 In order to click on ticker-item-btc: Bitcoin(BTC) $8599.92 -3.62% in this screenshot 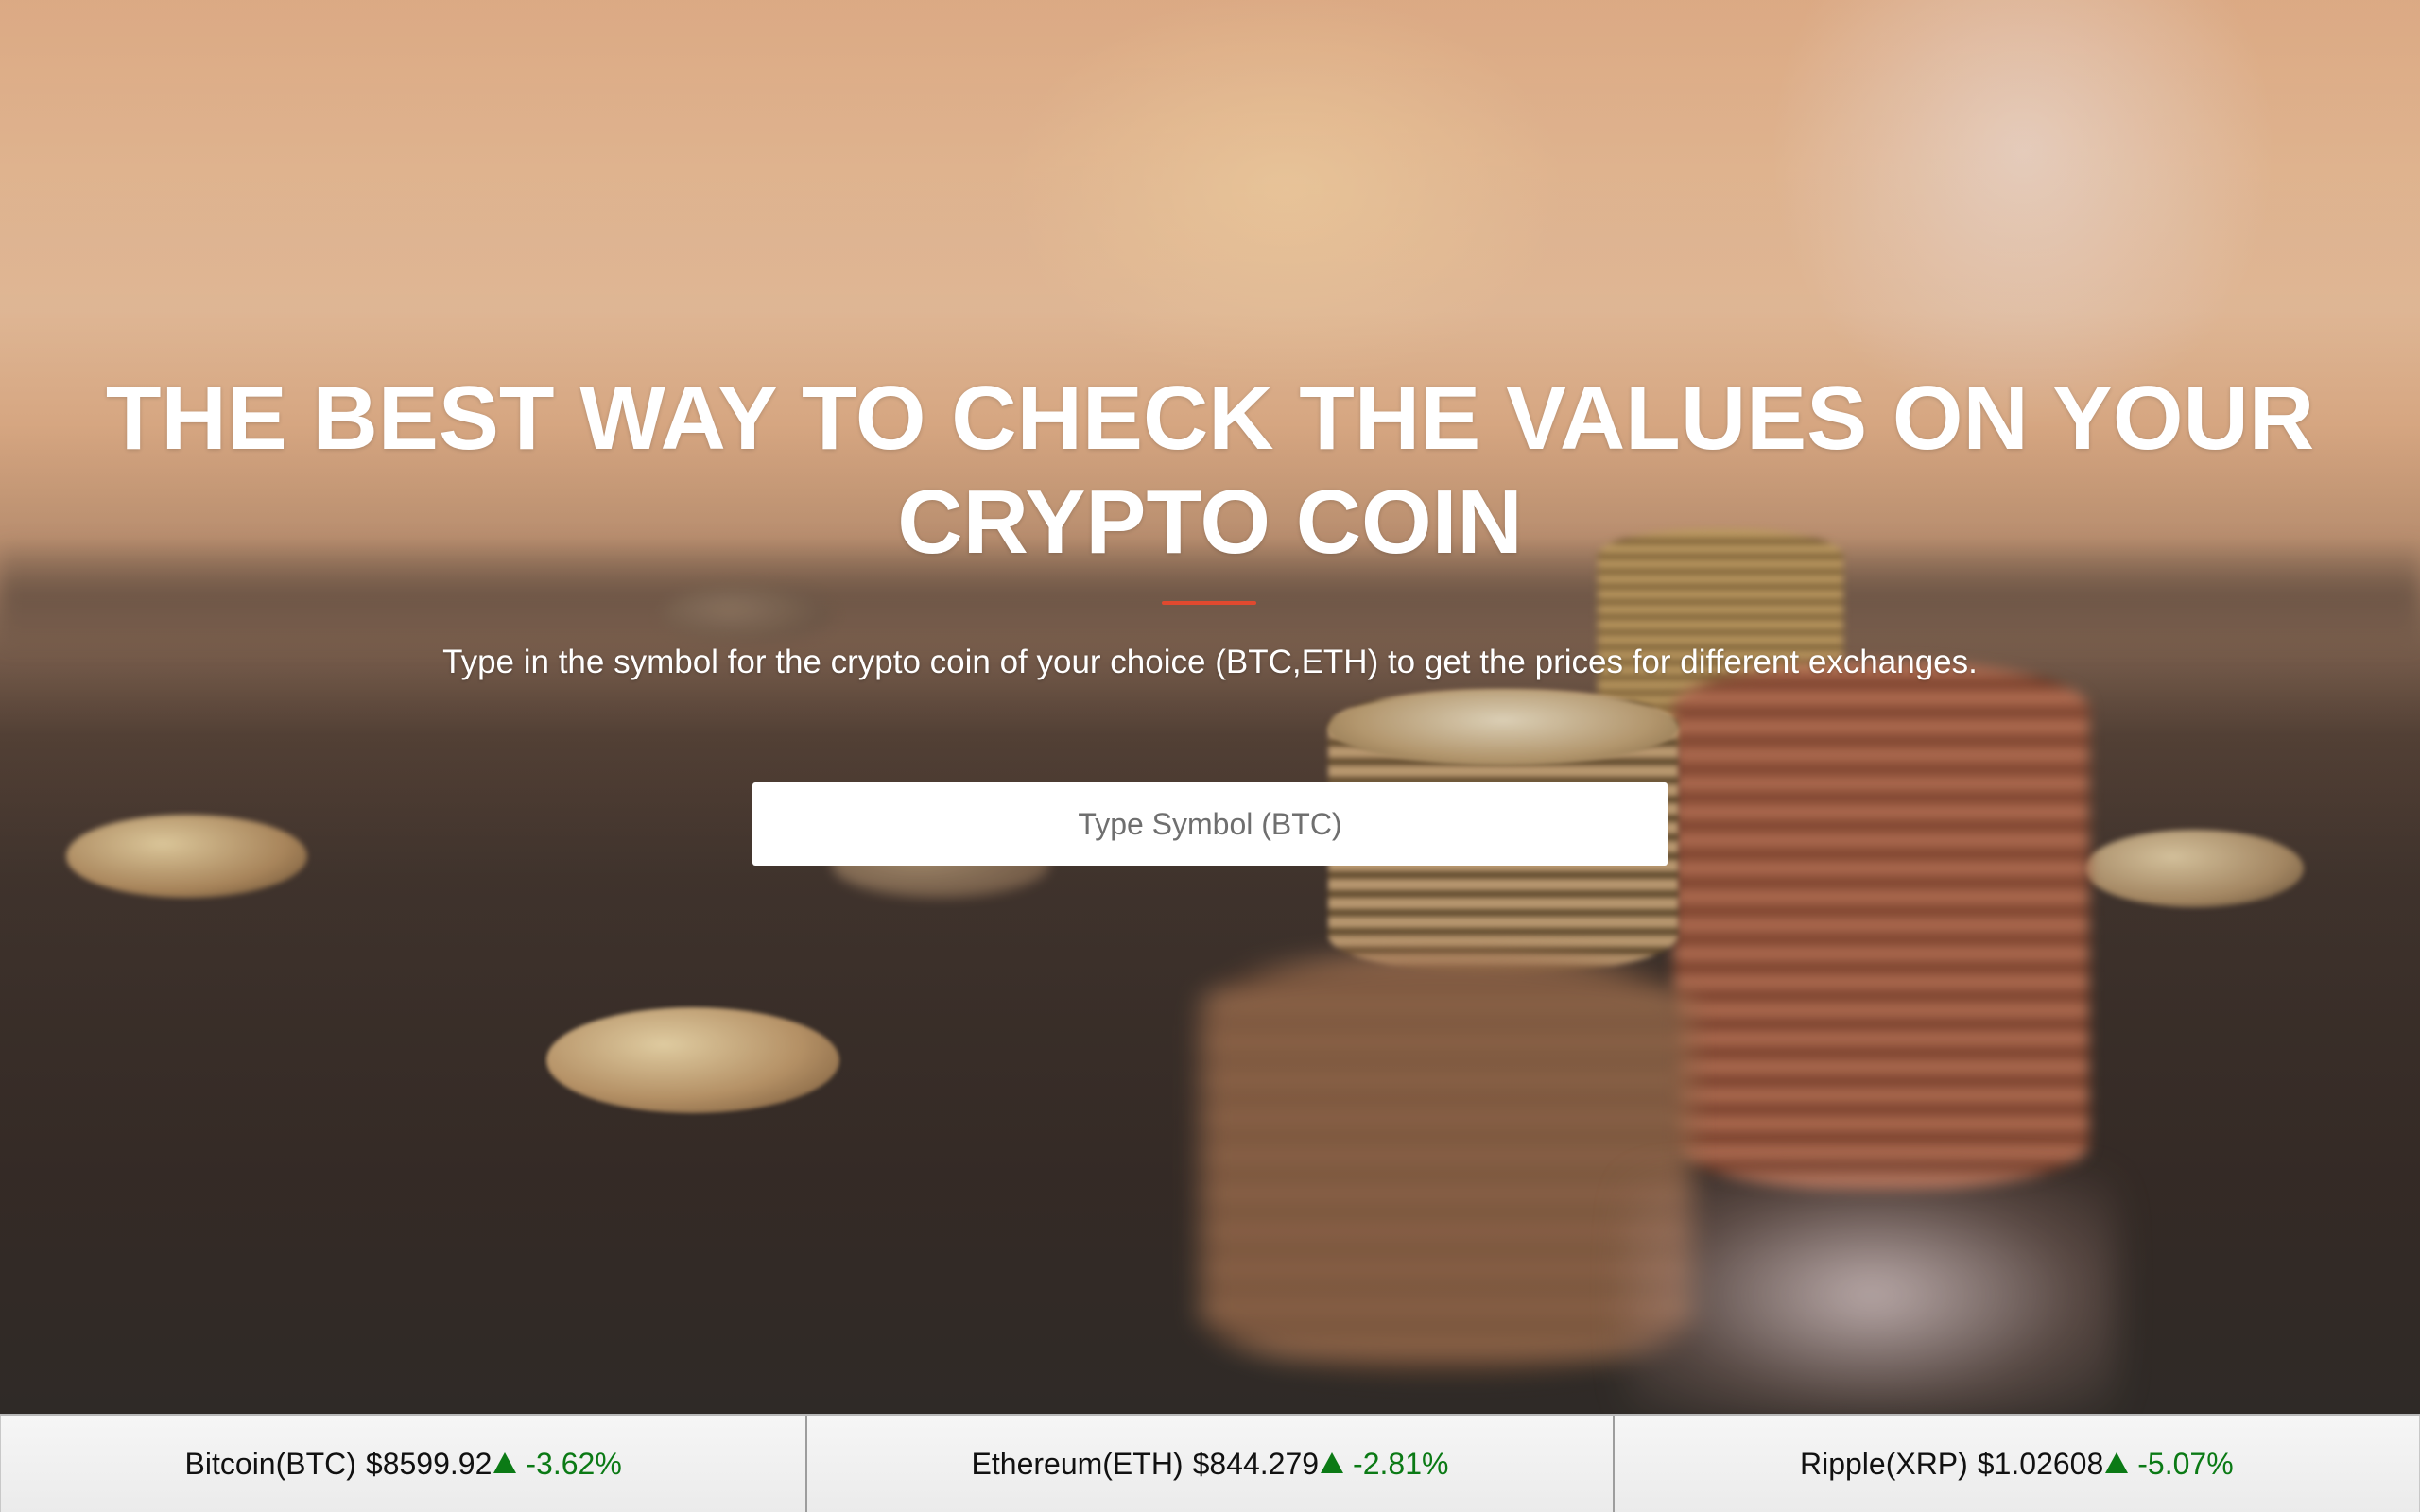, I will do `click(403, 1464)`.